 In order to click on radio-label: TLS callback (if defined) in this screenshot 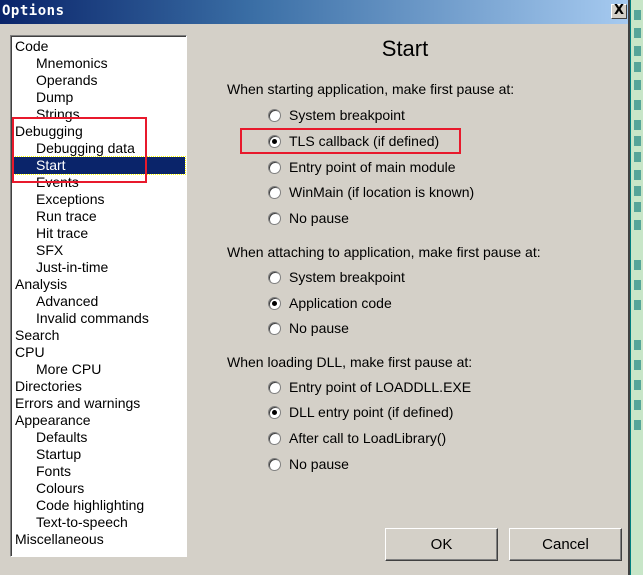, I will do `click(364, 141)`.